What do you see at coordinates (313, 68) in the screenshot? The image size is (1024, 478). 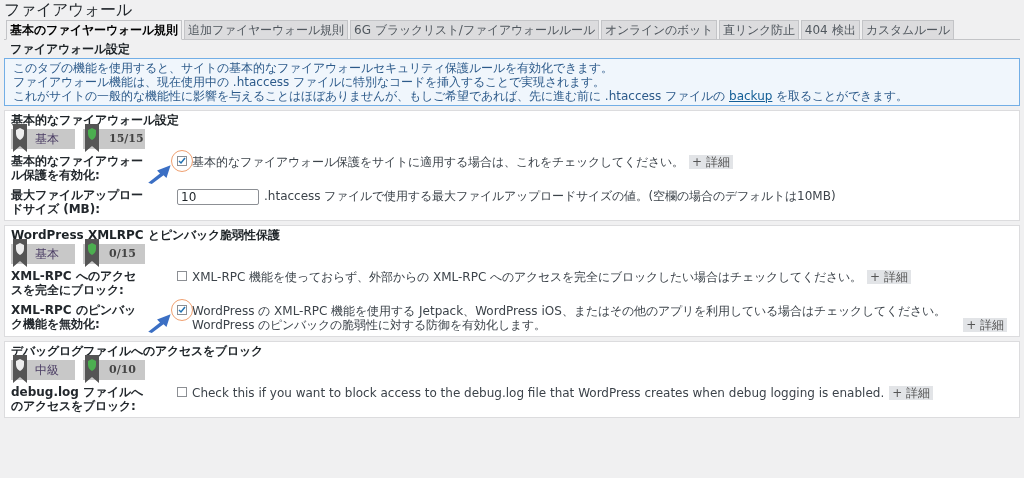 I see `info-text: このタブの機能を使用すると、サイトの基本的なファイアウォールセキュリティ保護ルールを有効化できます。` at bounding box center [313, 68].